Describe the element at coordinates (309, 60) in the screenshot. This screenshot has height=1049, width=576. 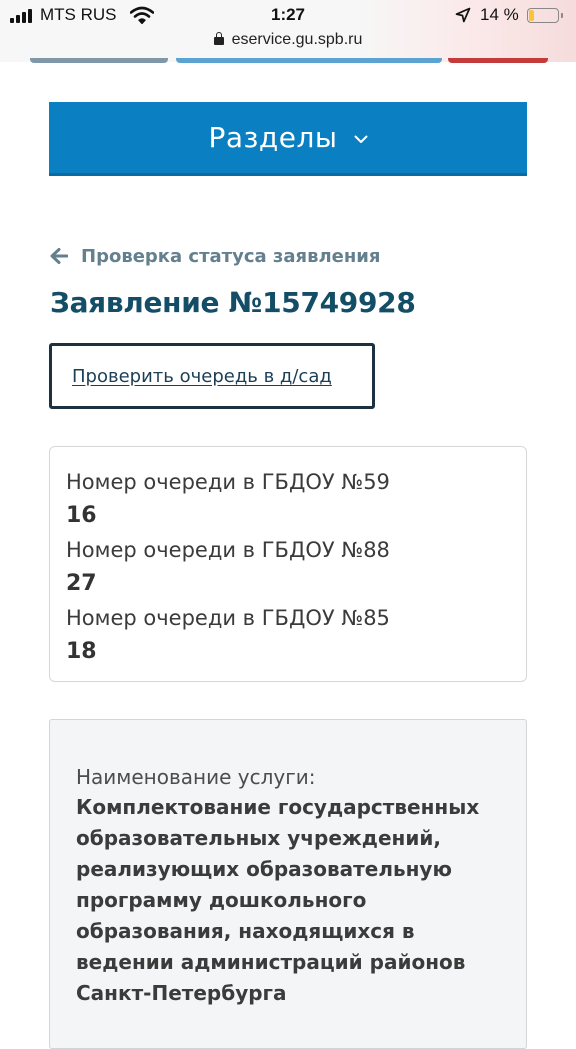
I see `partial-button-middle` at that location.